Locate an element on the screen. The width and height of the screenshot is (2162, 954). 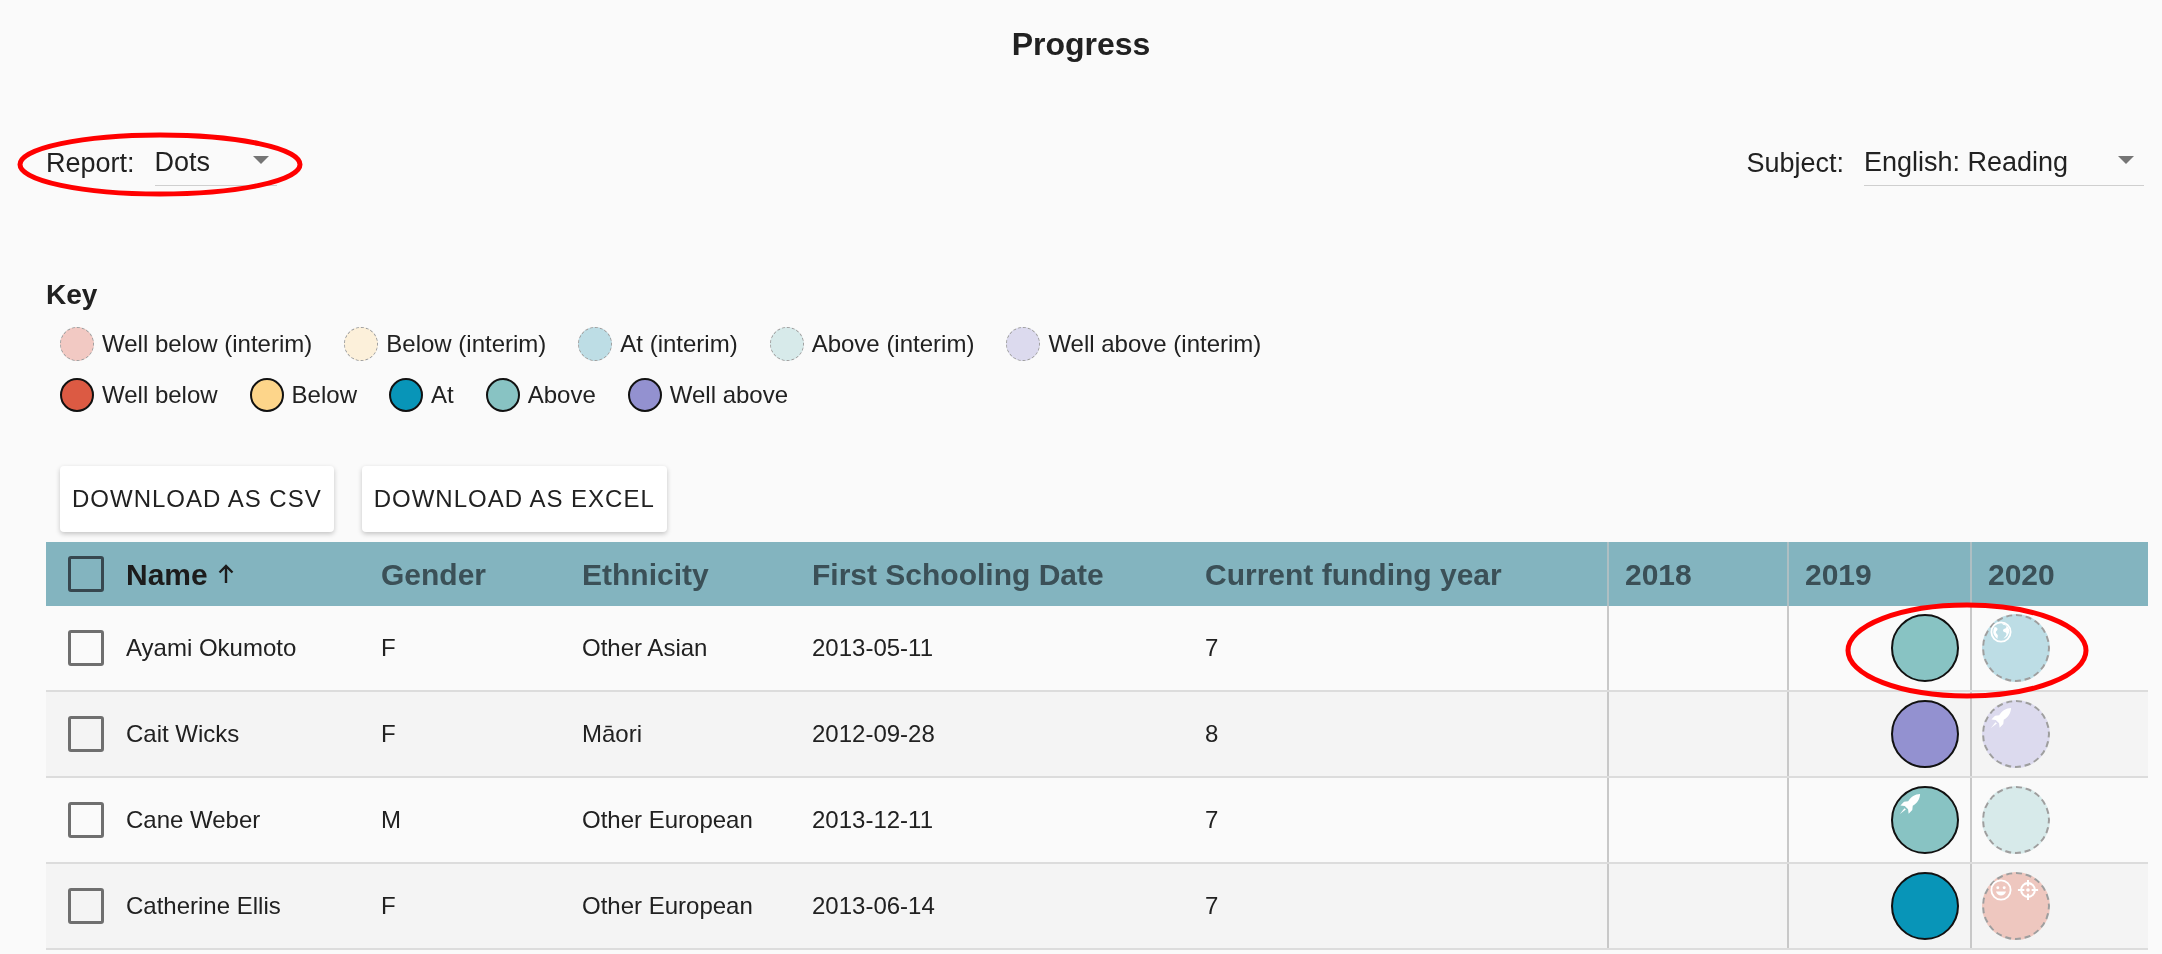
sort-arrow-icon is located at coordinates (225, 574).